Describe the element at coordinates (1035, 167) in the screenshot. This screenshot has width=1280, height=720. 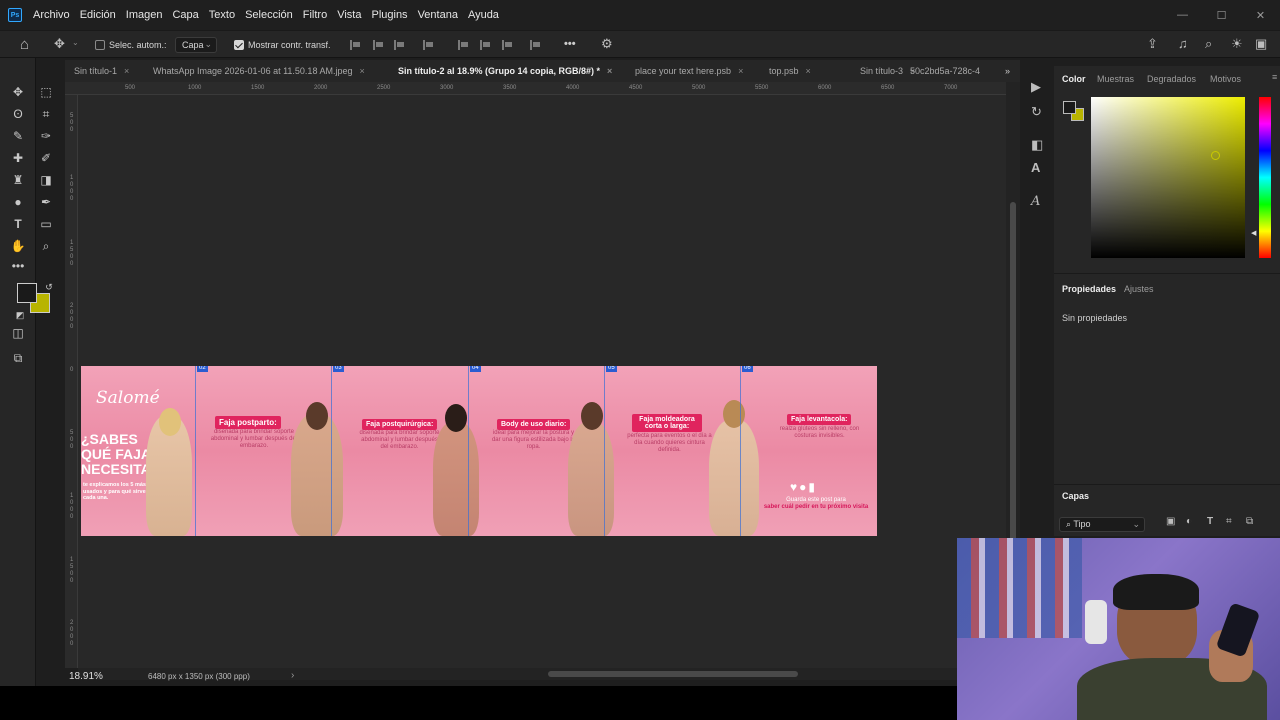
I see `character-icon: A` at that location.